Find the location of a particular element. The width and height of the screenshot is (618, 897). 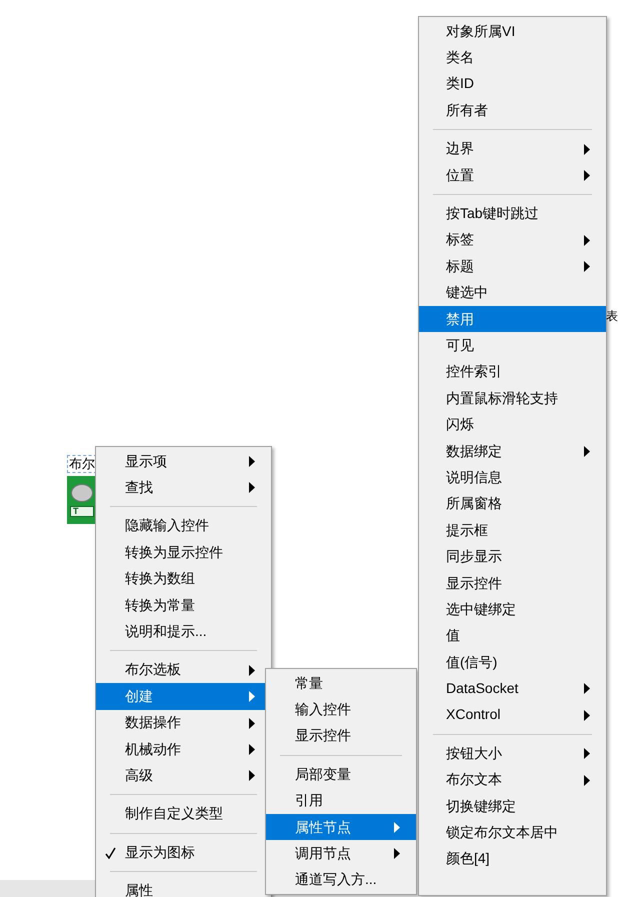

menu-item: 边界 is located at coordinates (512, 149).